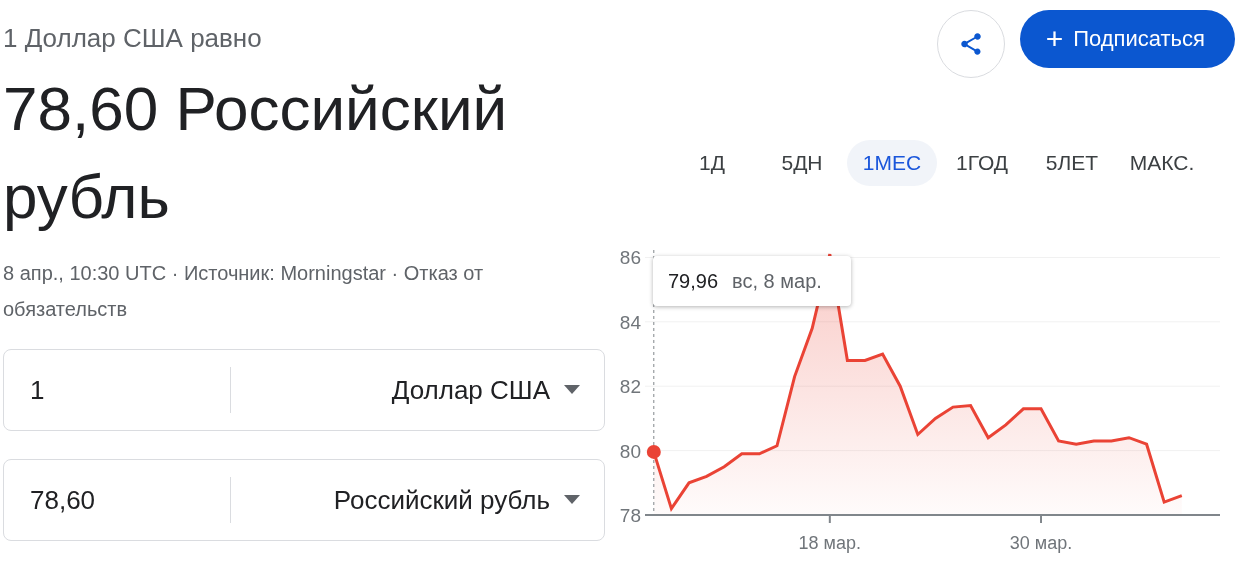 The width and height of the screenshot is (1258, 565). Describe the element at coordinates (630, 387) in the screenshot. I see `y-axis-label: 82` at that location.